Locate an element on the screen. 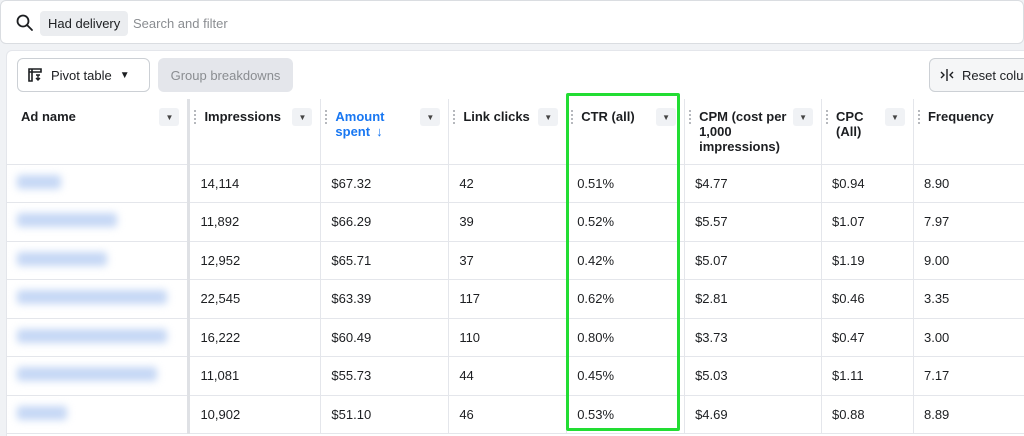  cell-frequency: 9.00 is located at coordinates (968, 260).